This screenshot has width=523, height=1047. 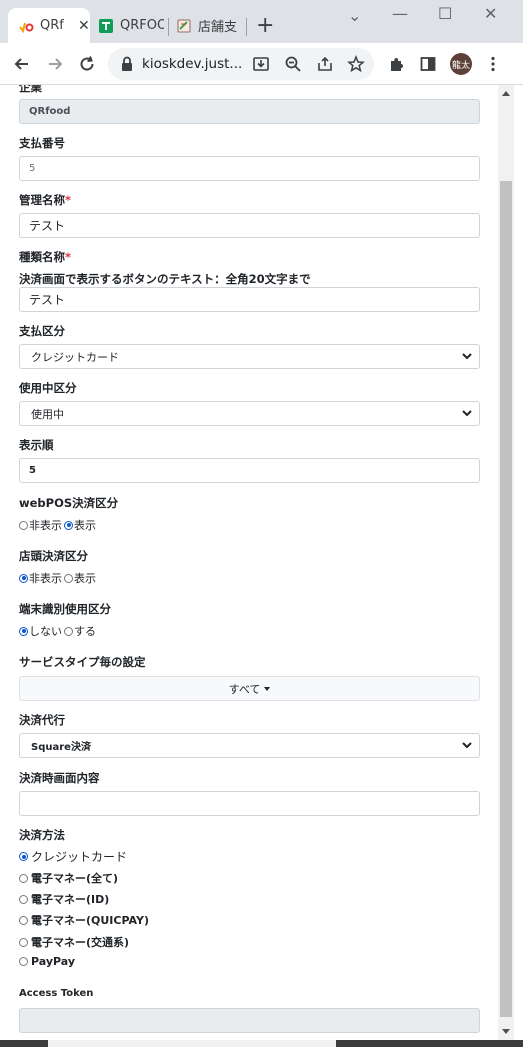 I want to click on display-order-label: 表示順, so click(x=36, y=445).